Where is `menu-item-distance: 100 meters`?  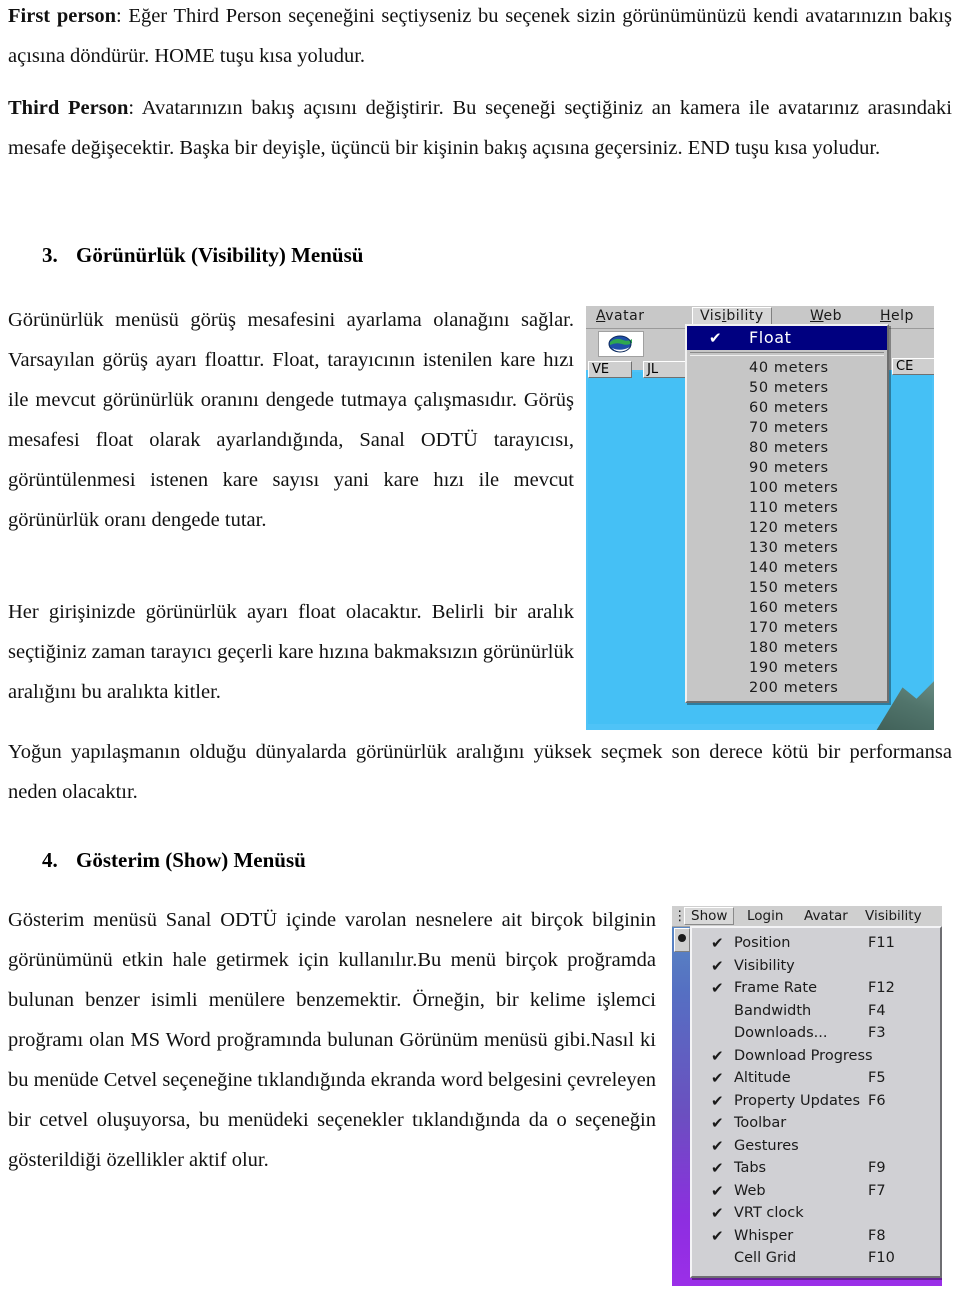 menu-item-distance: 100 meters is located at coordinates (787, 488).